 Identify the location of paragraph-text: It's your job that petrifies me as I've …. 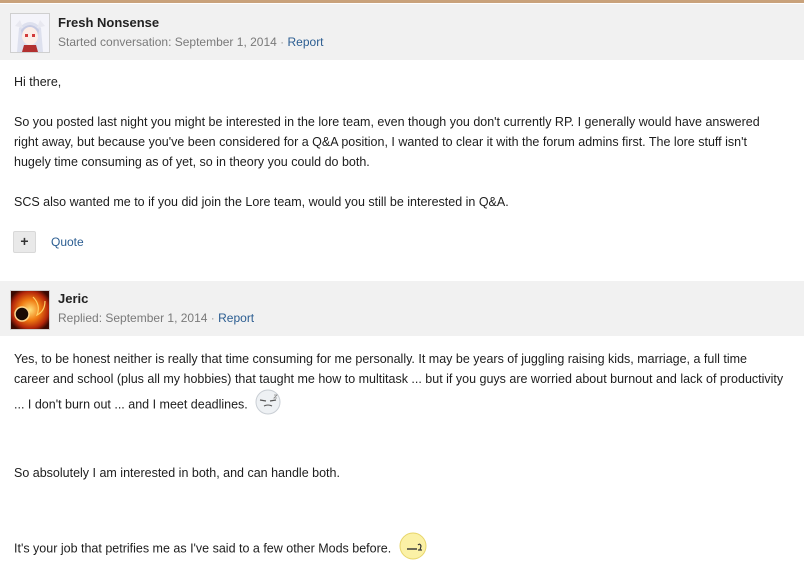
(203, 548).